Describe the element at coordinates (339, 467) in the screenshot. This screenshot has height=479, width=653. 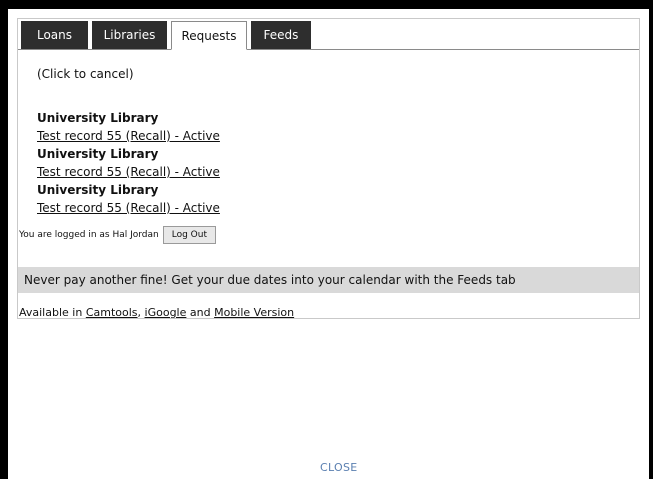
I see `close-button: CLOSE` at that location.